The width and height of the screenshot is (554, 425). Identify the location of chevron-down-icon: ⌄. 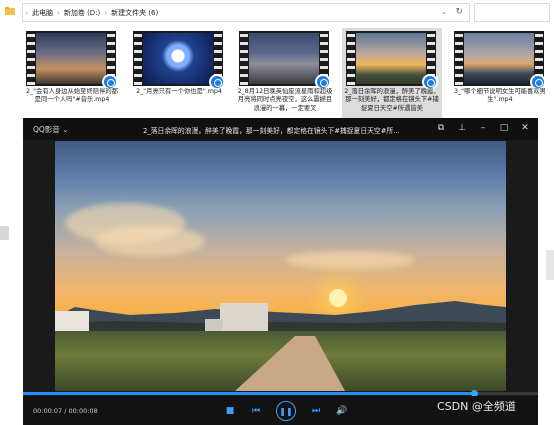
(444, 12).